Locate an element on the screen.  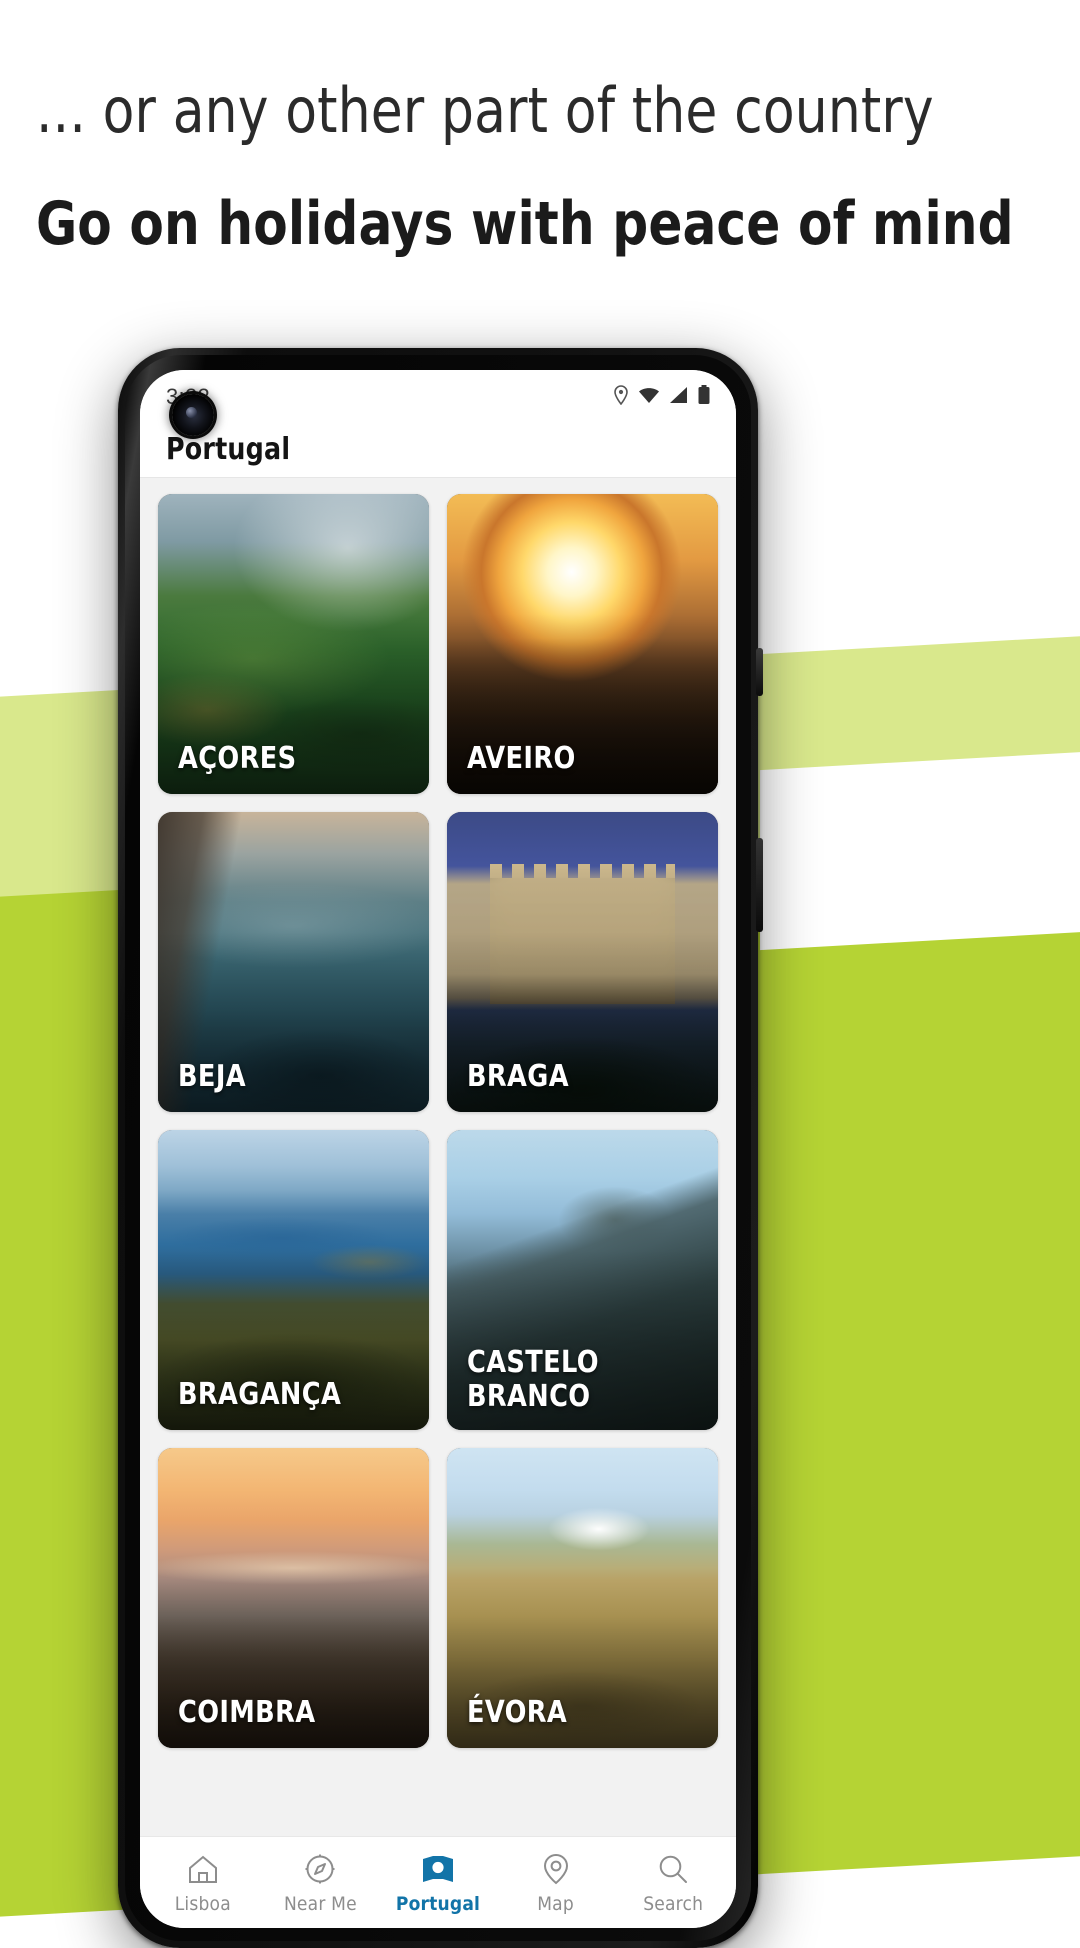
location-pin-icon is located at coordinates (556, 1869).